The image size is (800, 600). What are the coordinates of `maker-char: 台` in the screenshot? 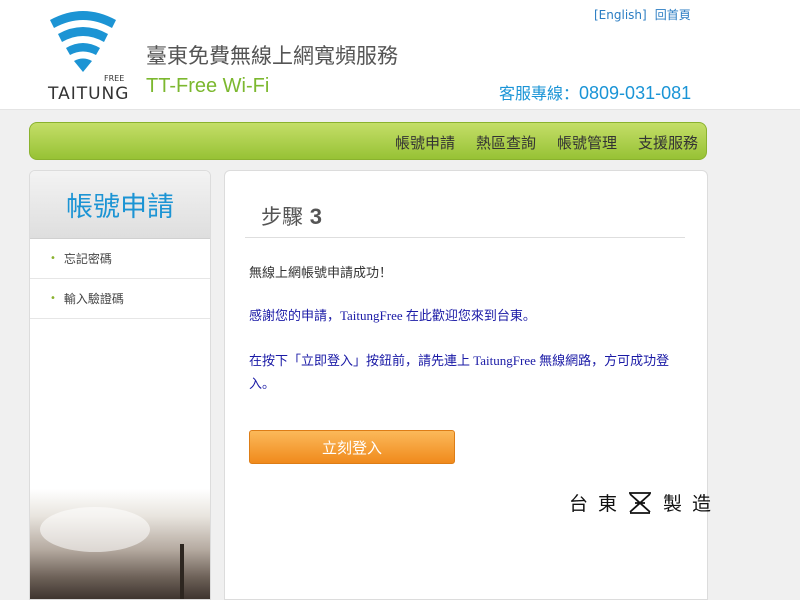 It's located at (579, 504).